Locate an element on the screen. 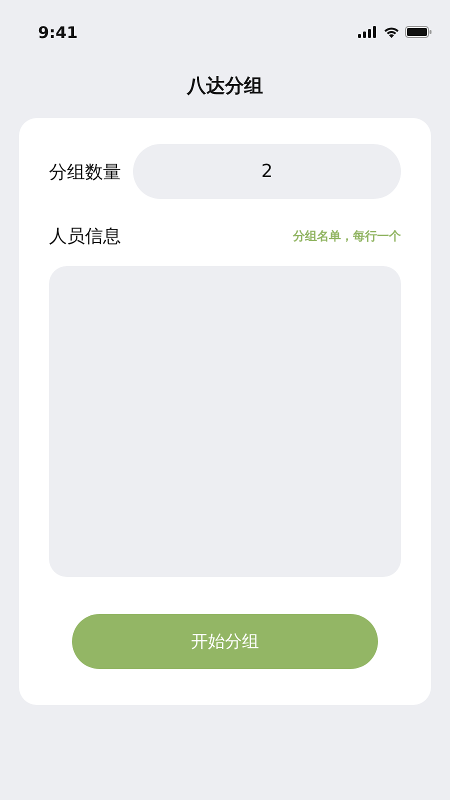  hint-text: 分组名单，每行一个 is located at coordinates (347, 236).